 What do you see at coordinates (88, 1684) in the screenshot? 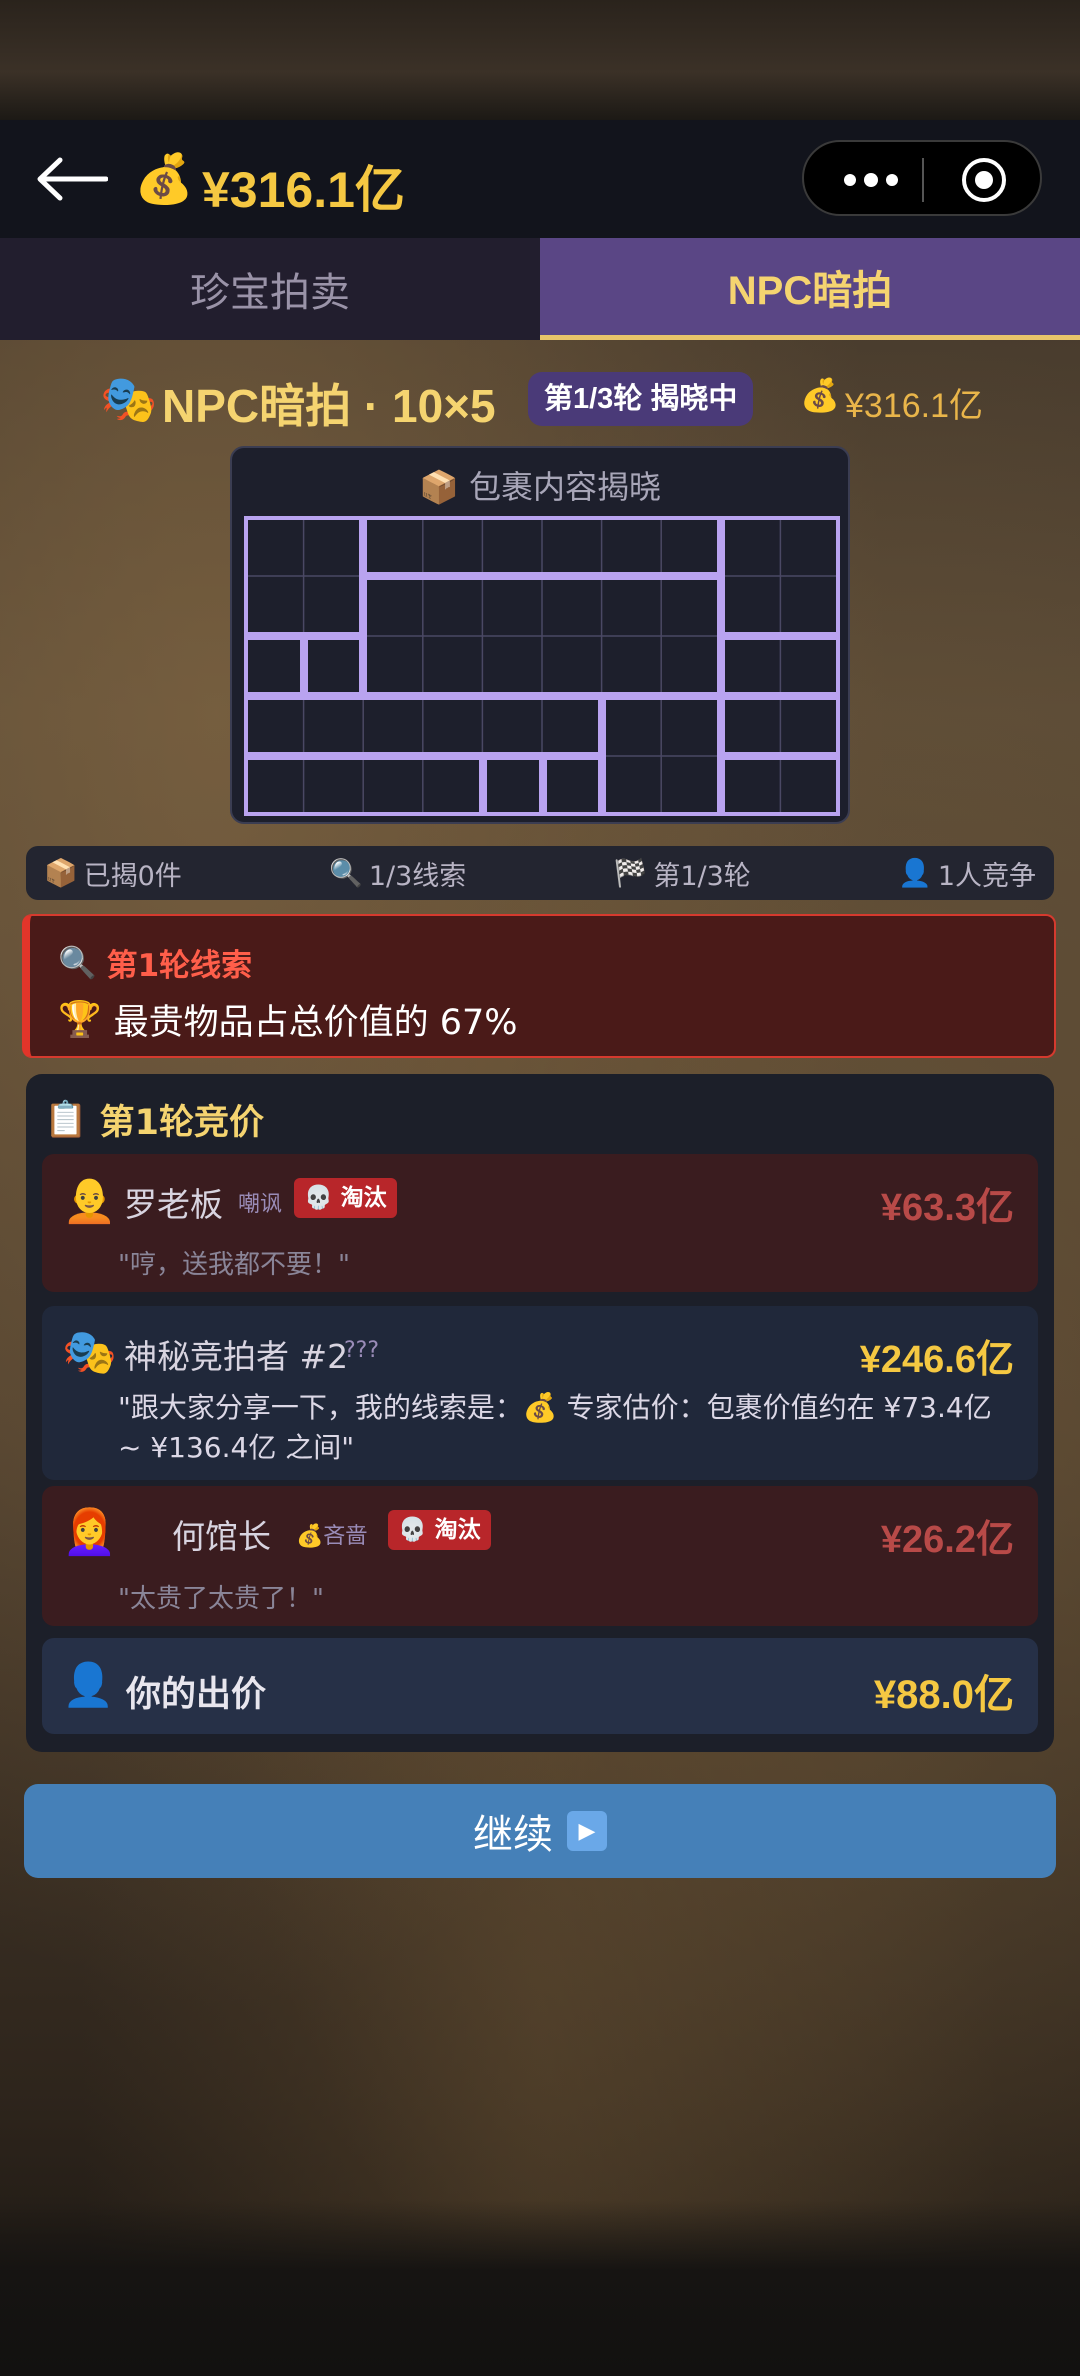
I see `user-icon: 👤` at bounding box center [88, 1684].